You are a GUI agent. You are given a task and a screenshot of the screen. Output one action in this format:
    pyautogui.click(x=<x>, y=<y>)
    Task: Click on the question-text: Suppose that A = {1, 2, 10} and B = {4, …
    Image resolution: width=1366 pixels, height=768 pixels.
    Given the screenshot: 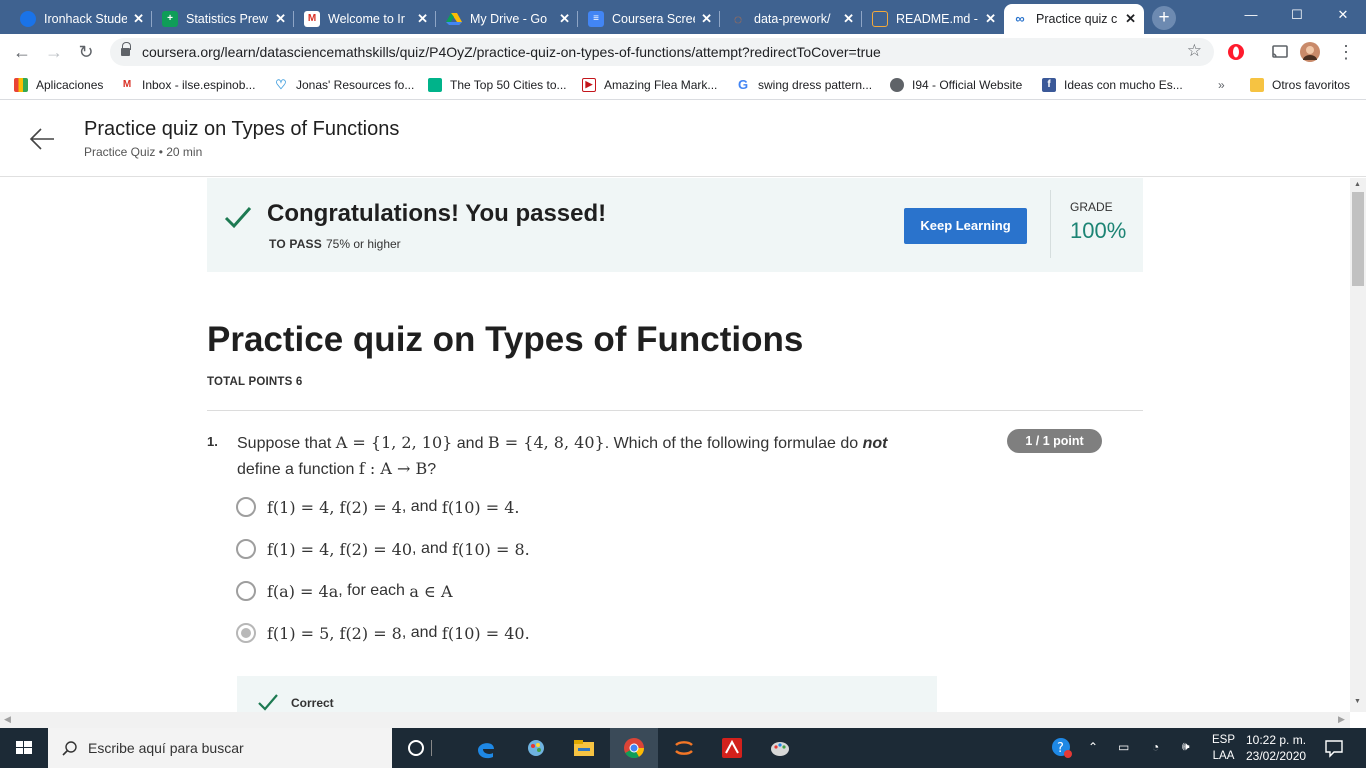 What is the action you would take?
    pyautogui.click(x=587, y=456)
    